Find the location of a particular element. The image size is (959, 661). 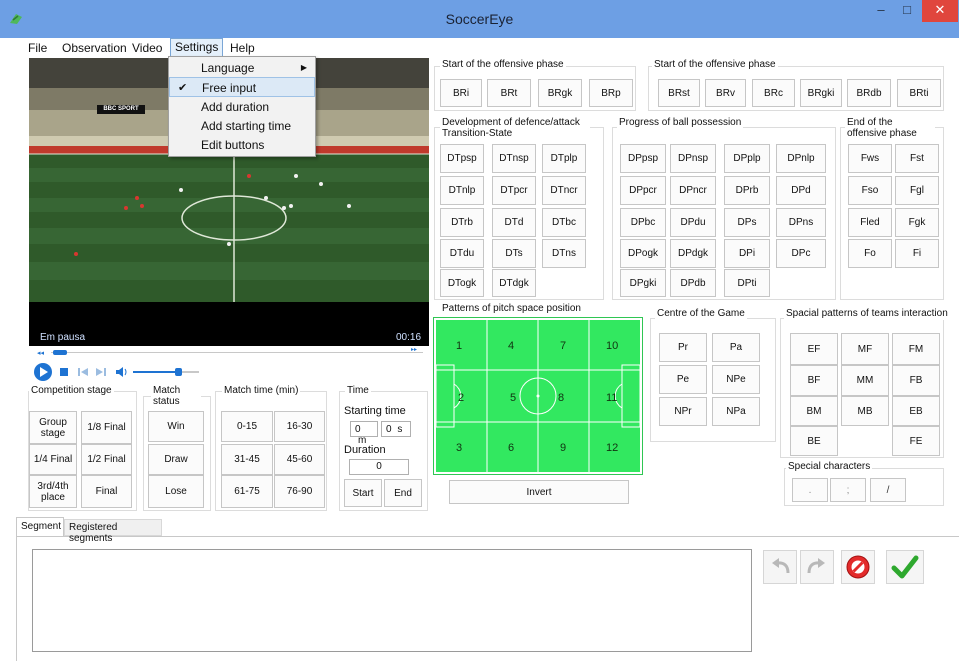

pitch-zone-1: 1 is located at coordinates (459, 346).